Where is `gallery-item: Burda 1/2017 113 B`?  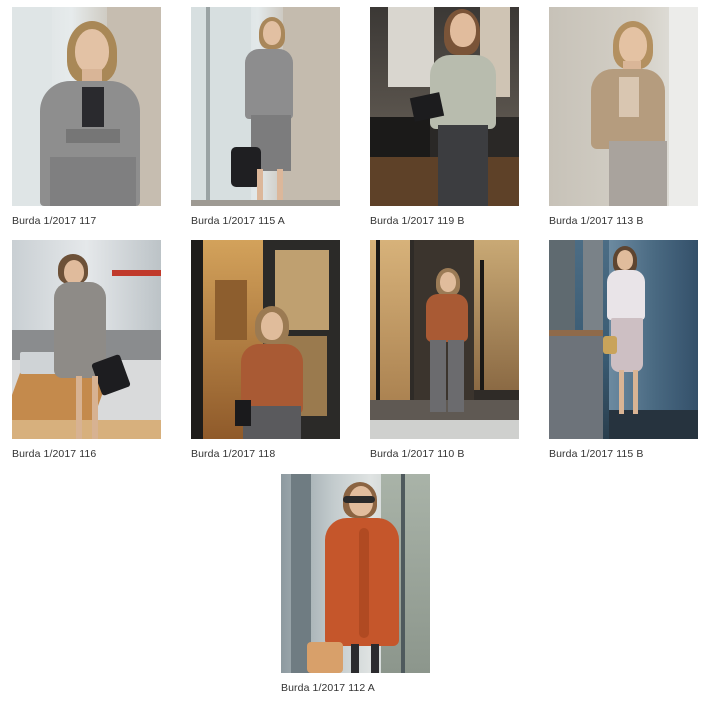
gallery-item: Burda 1/2017 113 B is located at coordinates (623, 117).